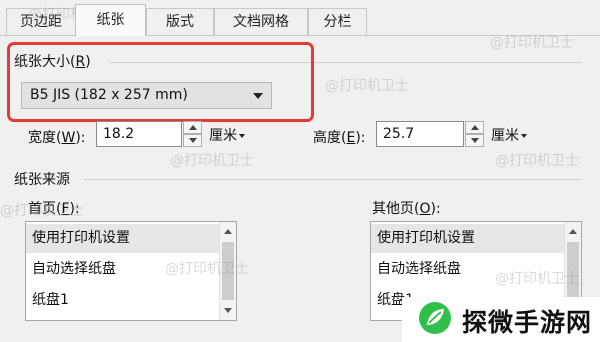  I want to click on tab-label: 纸张, so click(110, 20).